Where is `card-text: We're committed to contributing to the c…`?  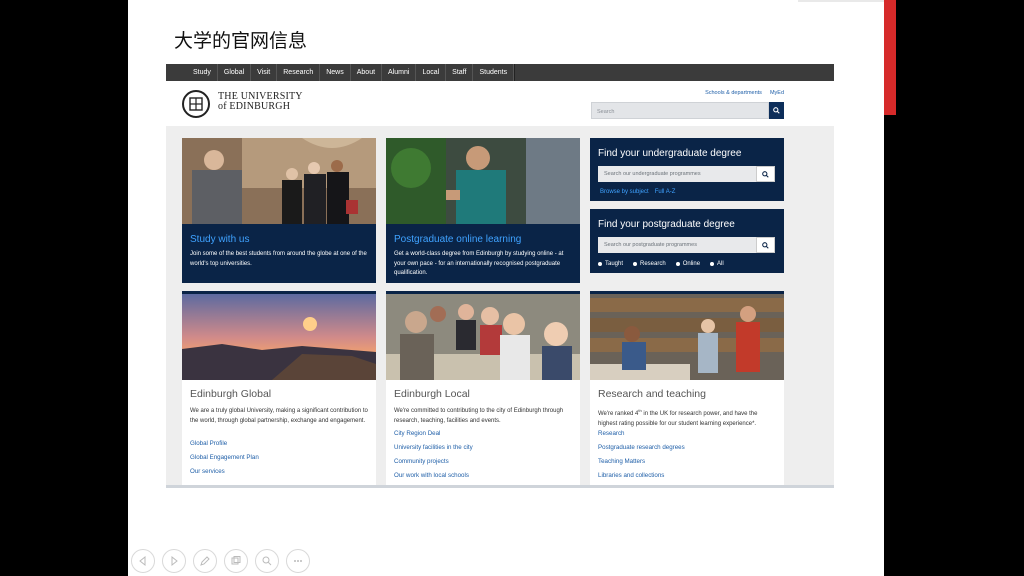 card-text: We're committed to contributing to the c… is located at coordinates (479, 416).